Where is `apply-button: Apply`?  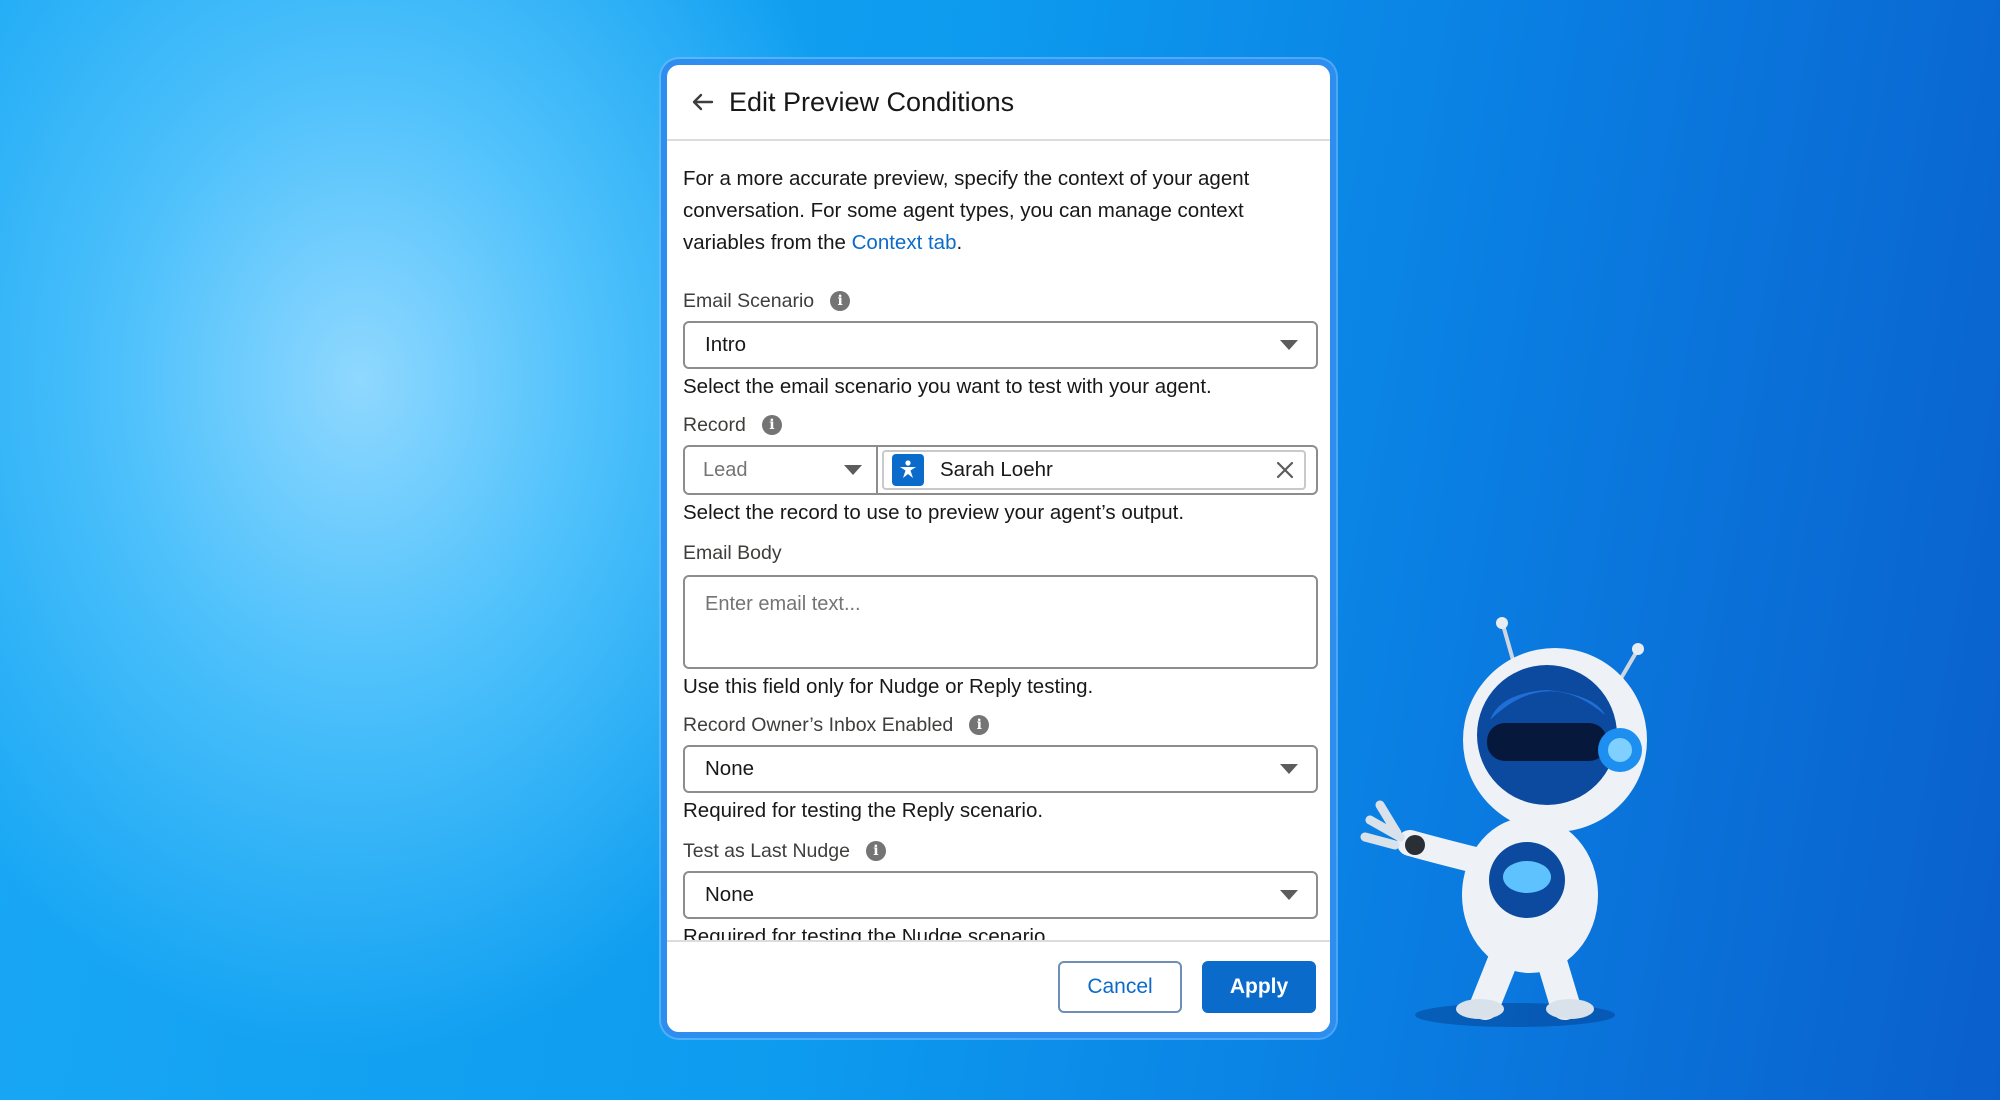 apply-button: Apply is located at coordinates (1259, 987).